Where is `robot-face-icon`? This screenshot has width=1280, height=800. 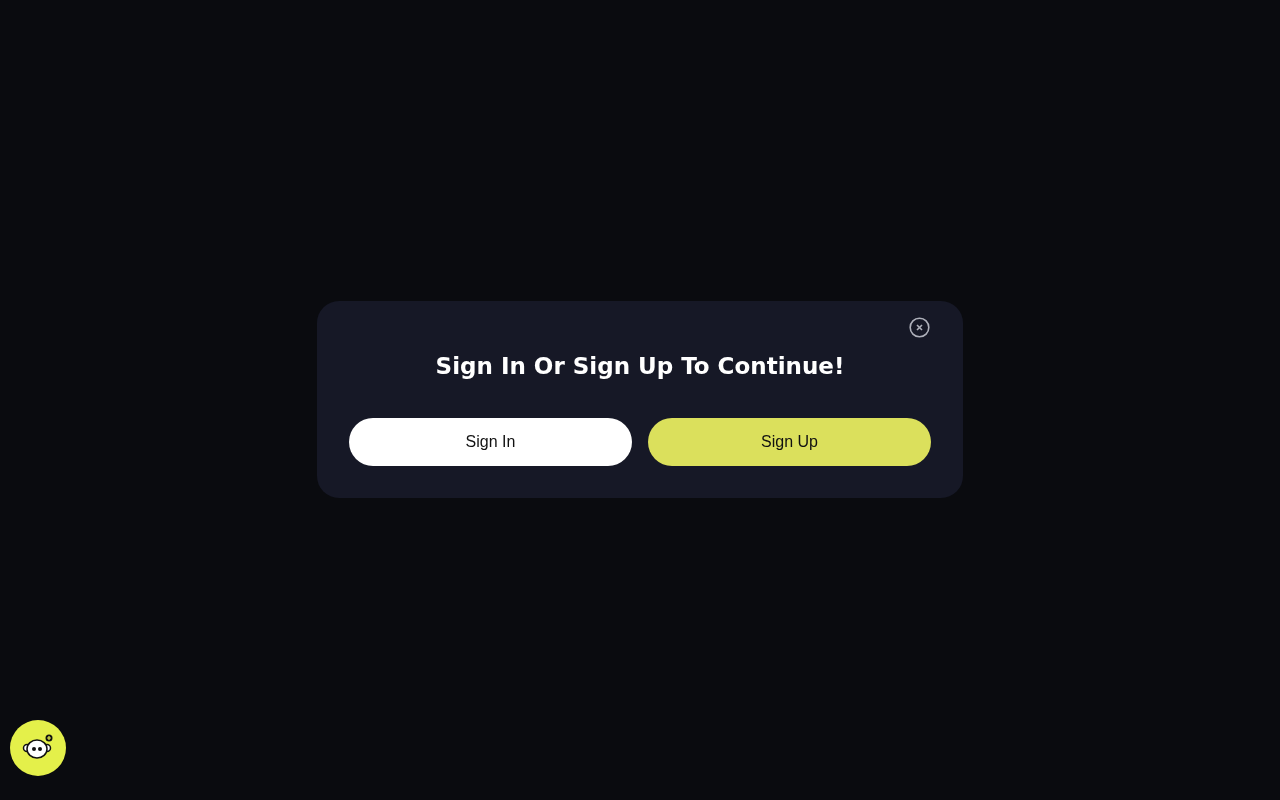
robot-face-icon is located at coordinates (38, 748).